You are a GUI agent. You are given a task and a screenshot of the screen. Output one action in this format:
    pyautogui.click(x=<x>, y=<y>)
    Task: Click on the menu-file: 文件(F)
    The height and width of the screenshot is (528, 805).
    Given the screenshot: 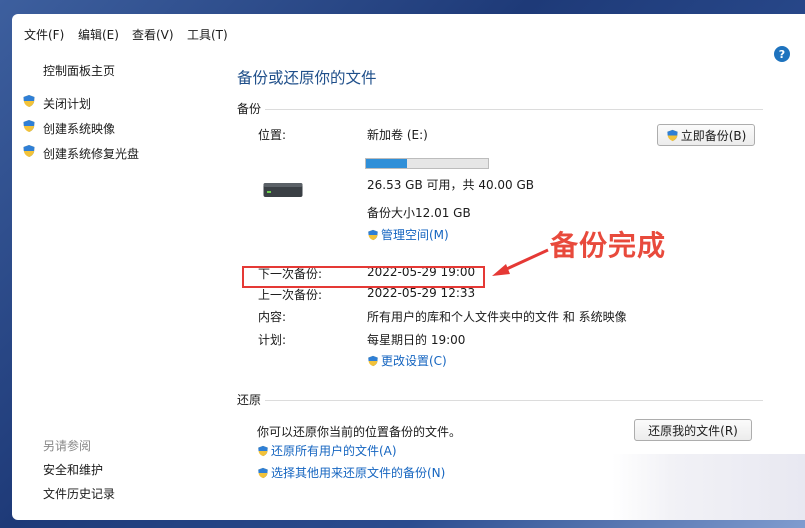 What is the action you would take?
    pyautogui.click(x=44, y=34)
    